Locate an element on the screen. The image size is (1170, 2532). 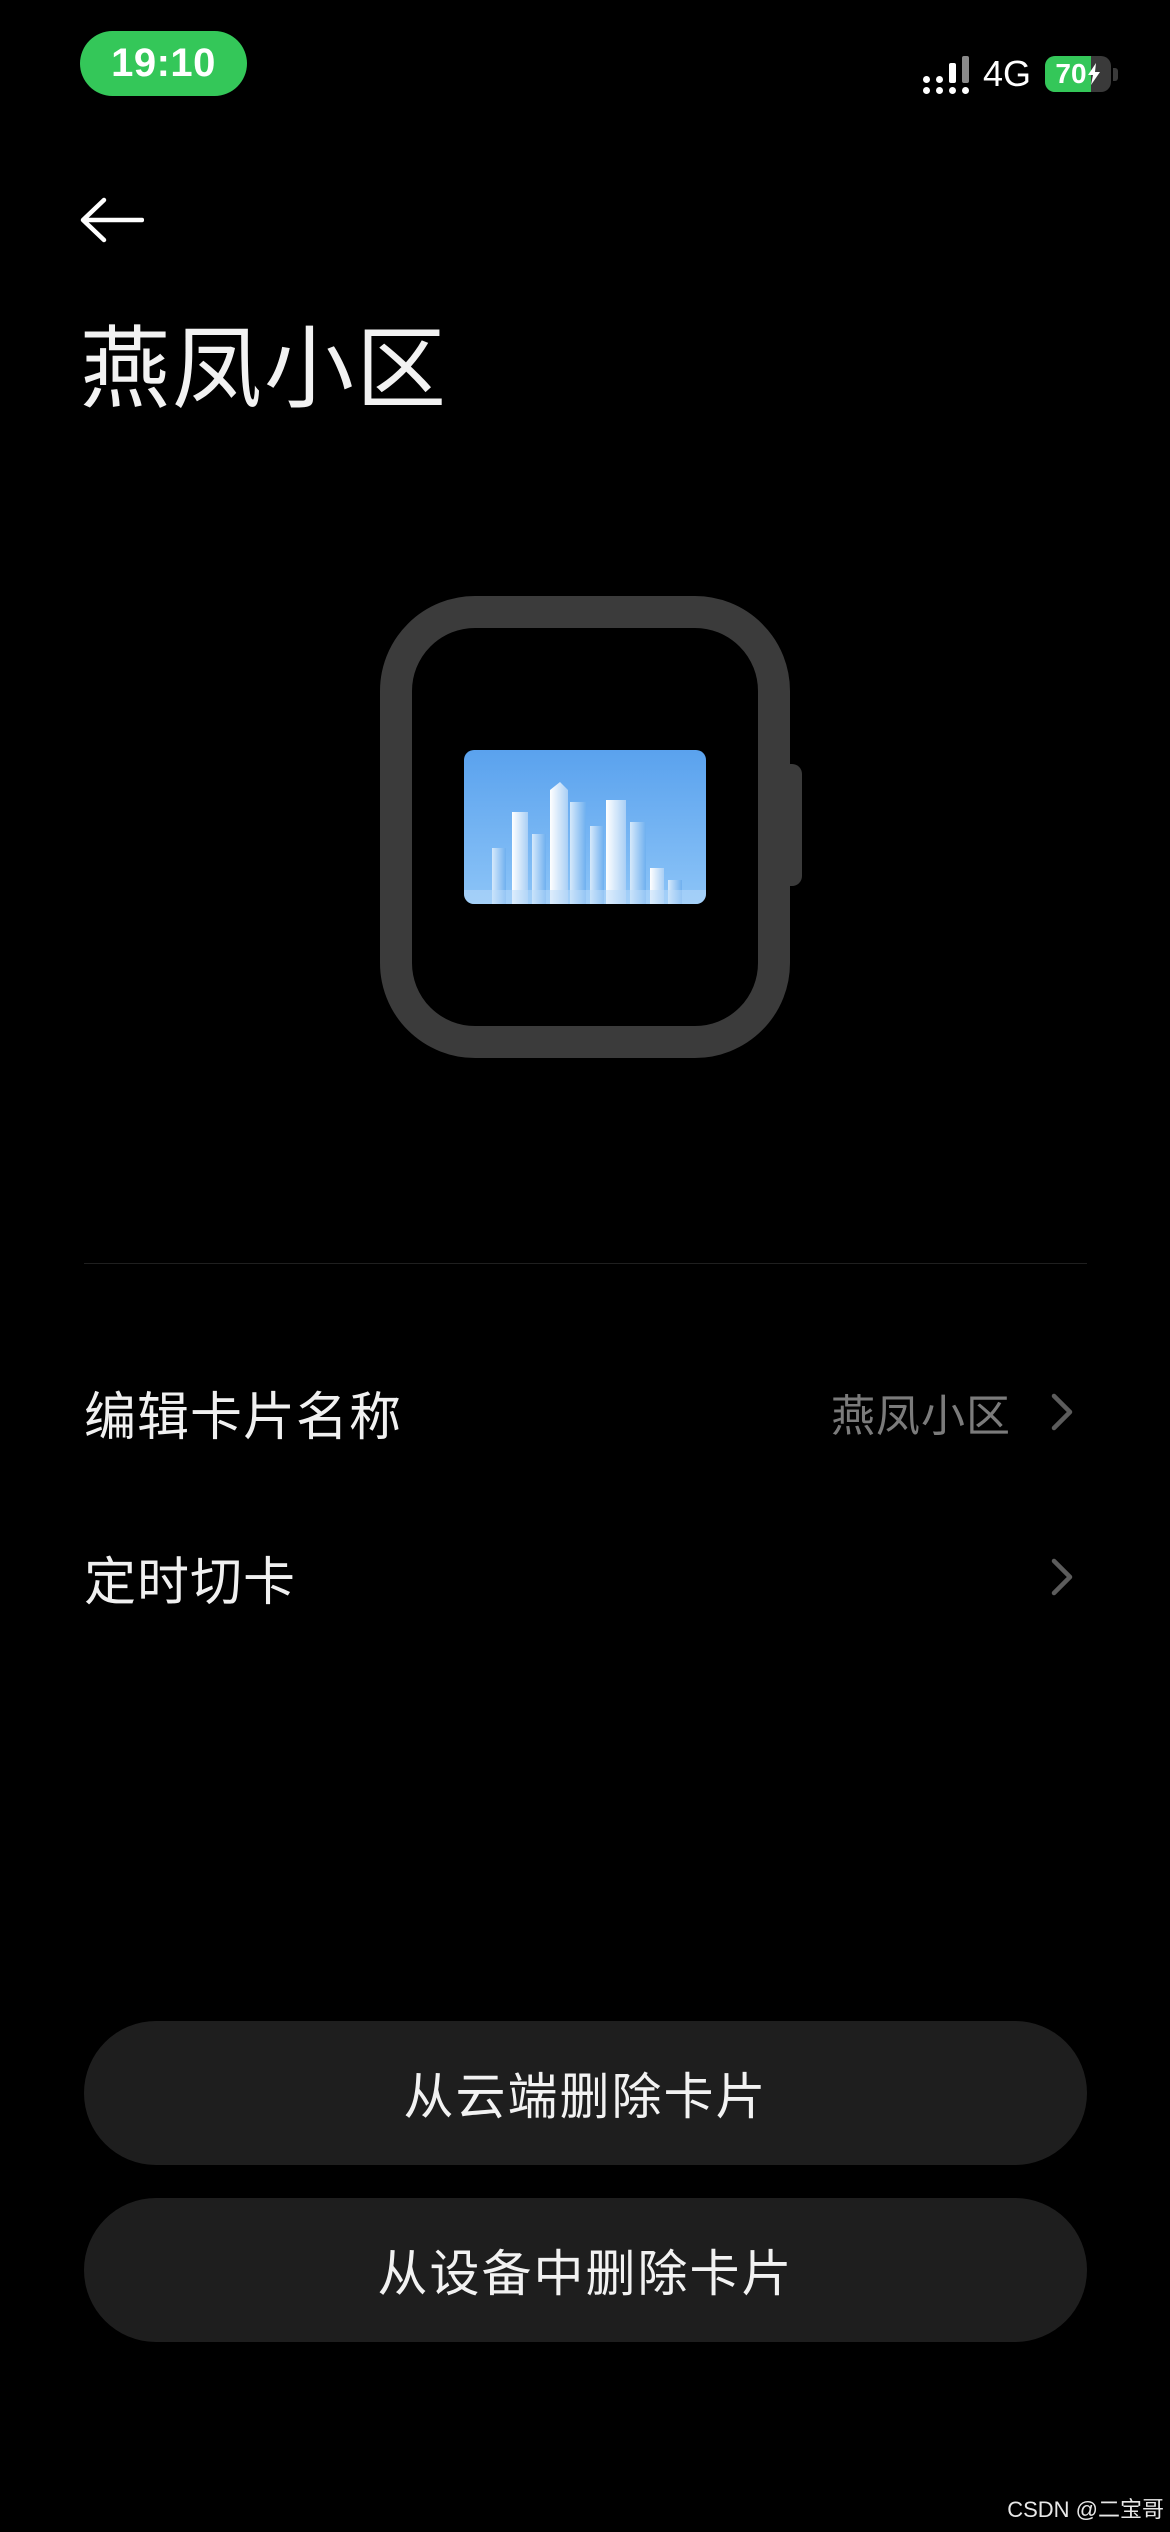
city-buildings-card-image is located at coordinates (585, 827).